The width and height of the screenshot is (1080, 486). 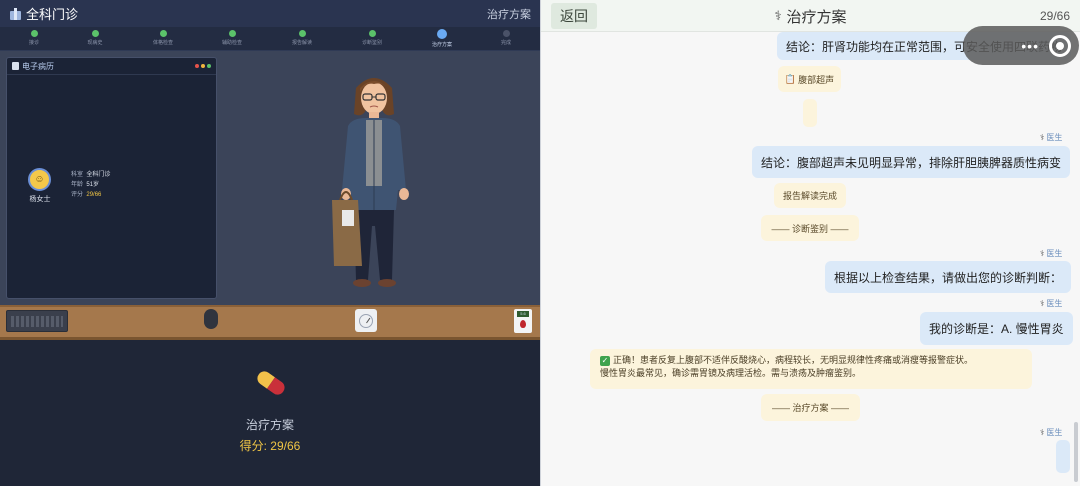 I want to click on stage-plan-label: 治疗方案, so click(x=269, y=425).